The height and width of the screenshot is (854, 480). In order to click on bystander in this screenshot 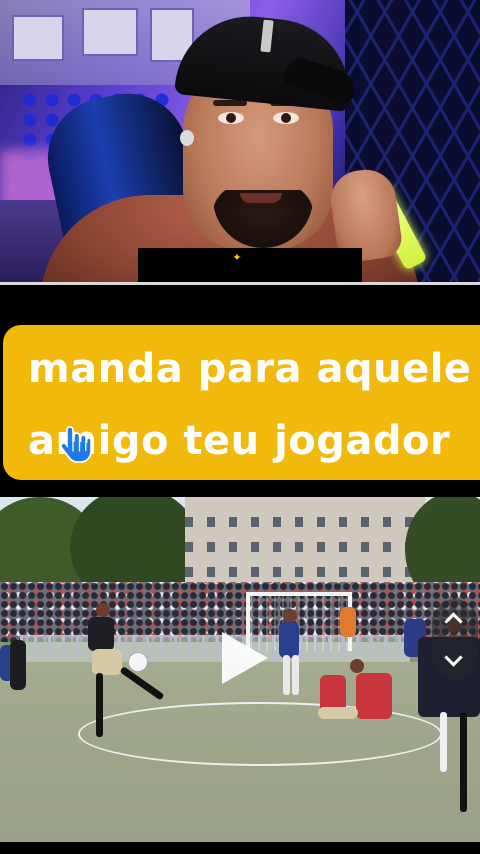, I will do `click(18, 665)`.